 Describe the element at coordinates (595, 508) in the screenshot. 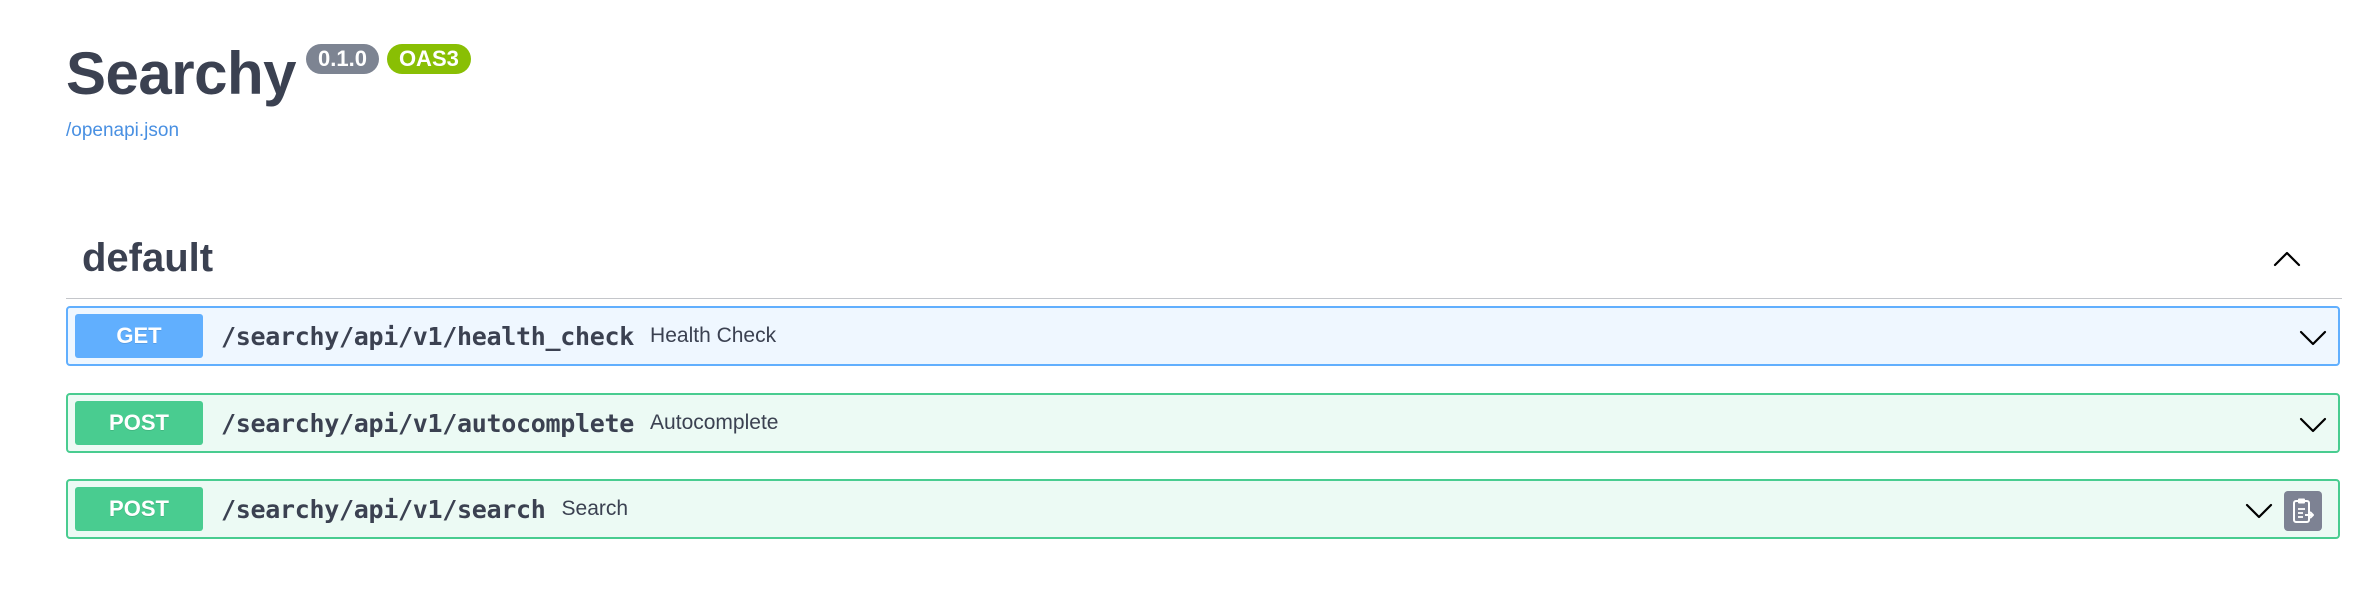

I see `operation-summary: Search` at that location.